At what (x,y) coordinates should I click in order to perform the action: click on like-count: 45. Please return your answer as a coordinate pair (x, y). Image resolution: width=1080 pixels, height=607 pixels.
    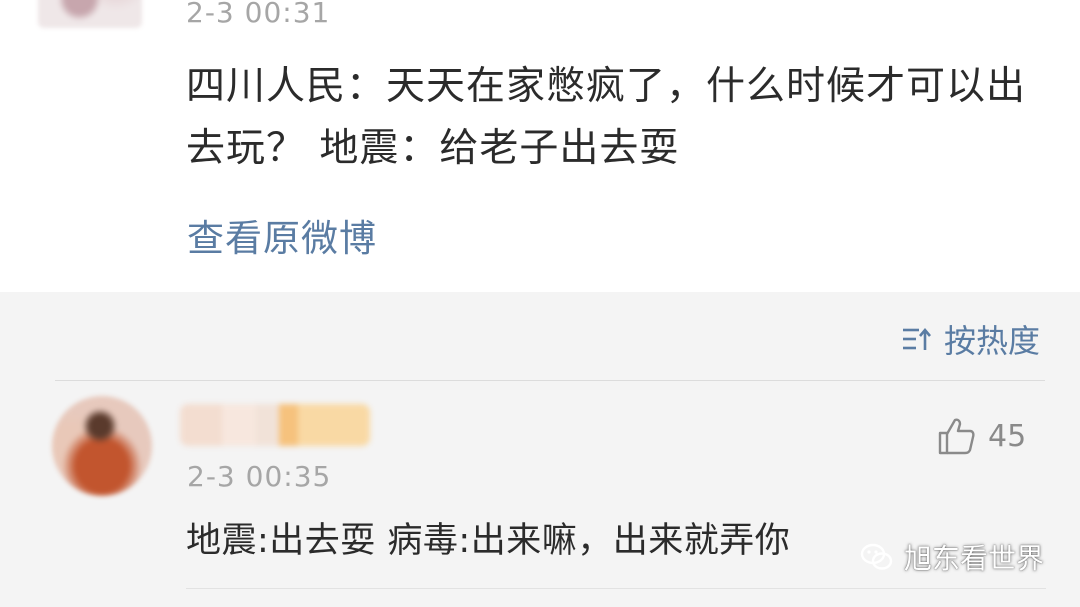
    Looking at the image, I should click on (1007, 436).